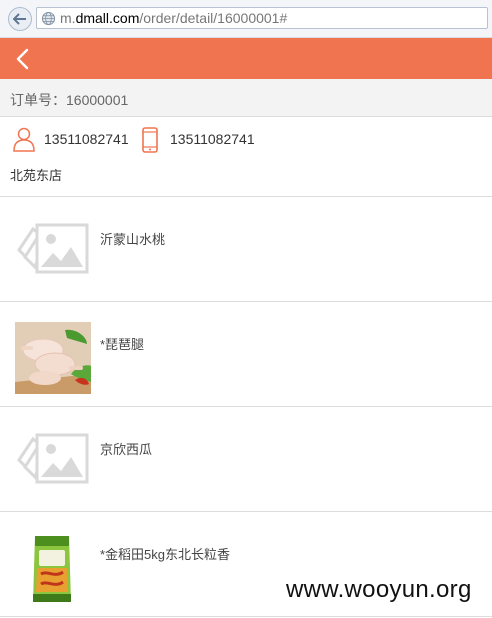 This screenshot has width=492, height=618. Describe the element at coordinates (122, 344) in the screenshot. I see `item-name: *琵琶腿` at that location.